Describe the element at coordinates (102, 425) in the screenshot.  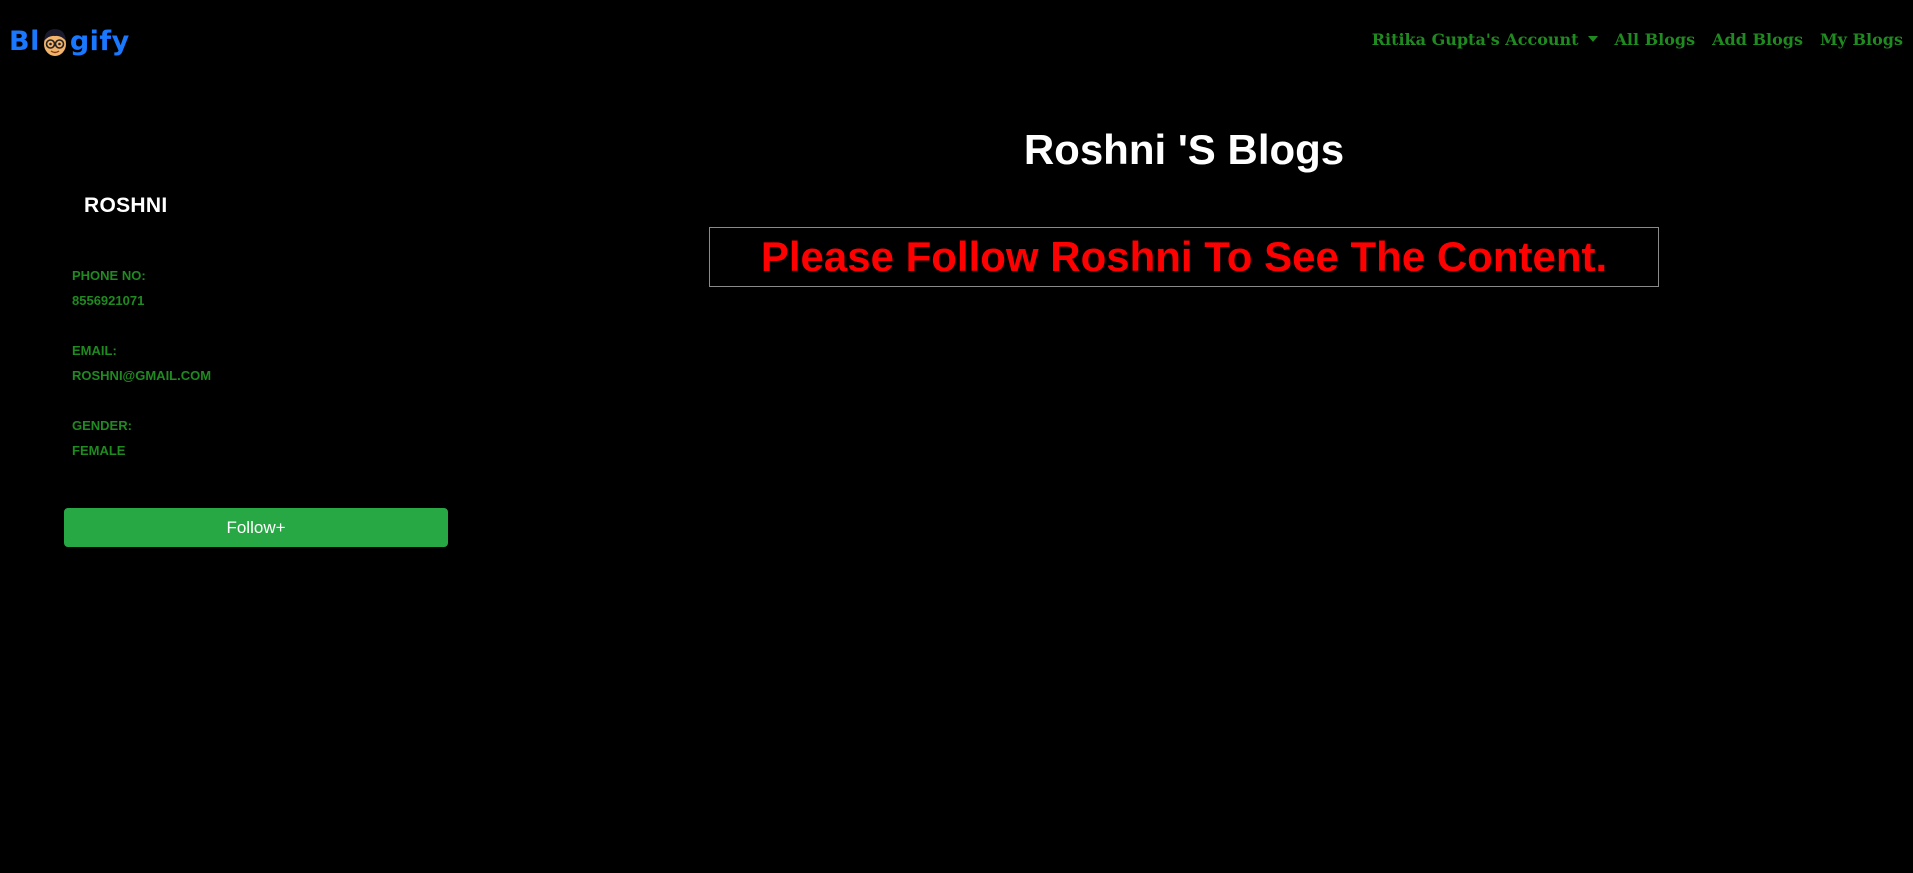
I see `gender-label: GENDER:` at that location.